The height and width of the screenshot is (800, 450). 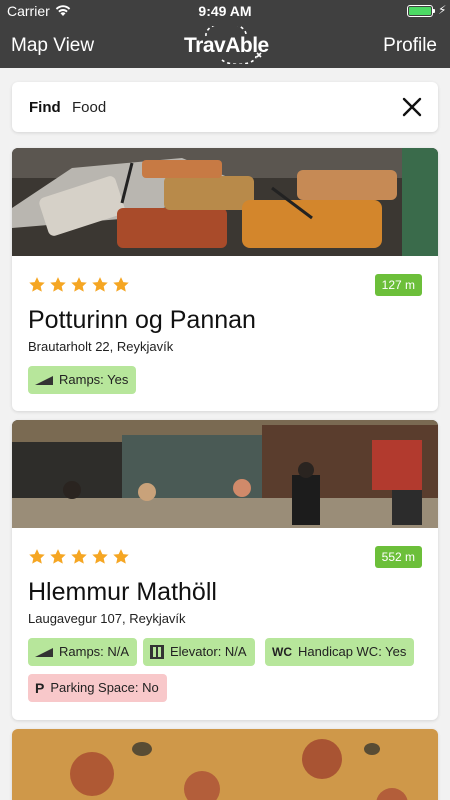 What do you see at coordinates (412, 107) in the screenshot?
I see `close-icon` at bounding box center [412, 107].